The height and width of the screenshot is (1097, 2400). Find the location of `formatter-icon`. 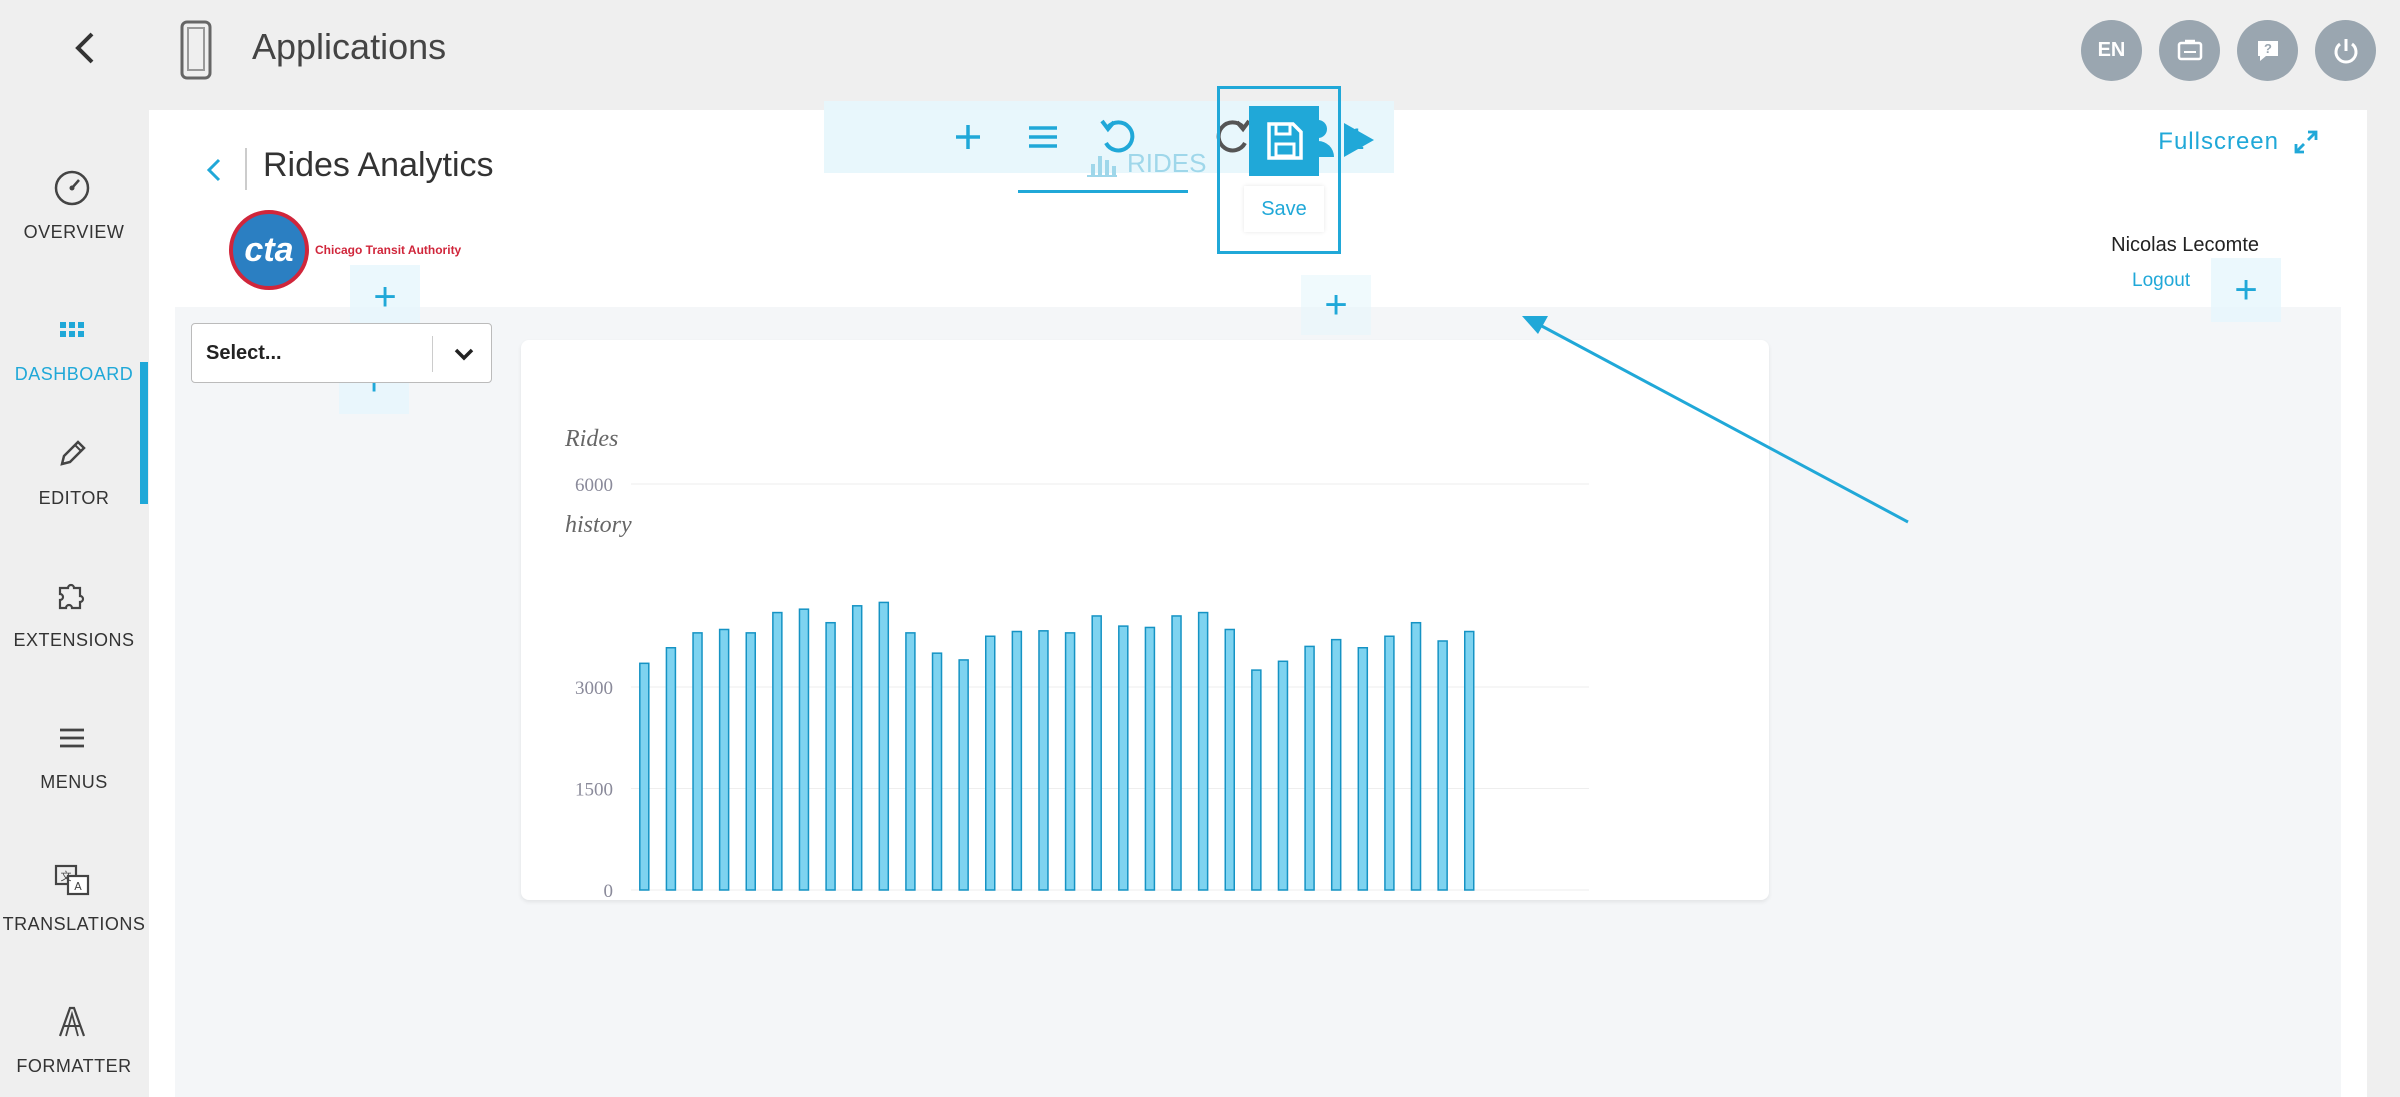

formatter-icon is located at coordinates (72, 1021).